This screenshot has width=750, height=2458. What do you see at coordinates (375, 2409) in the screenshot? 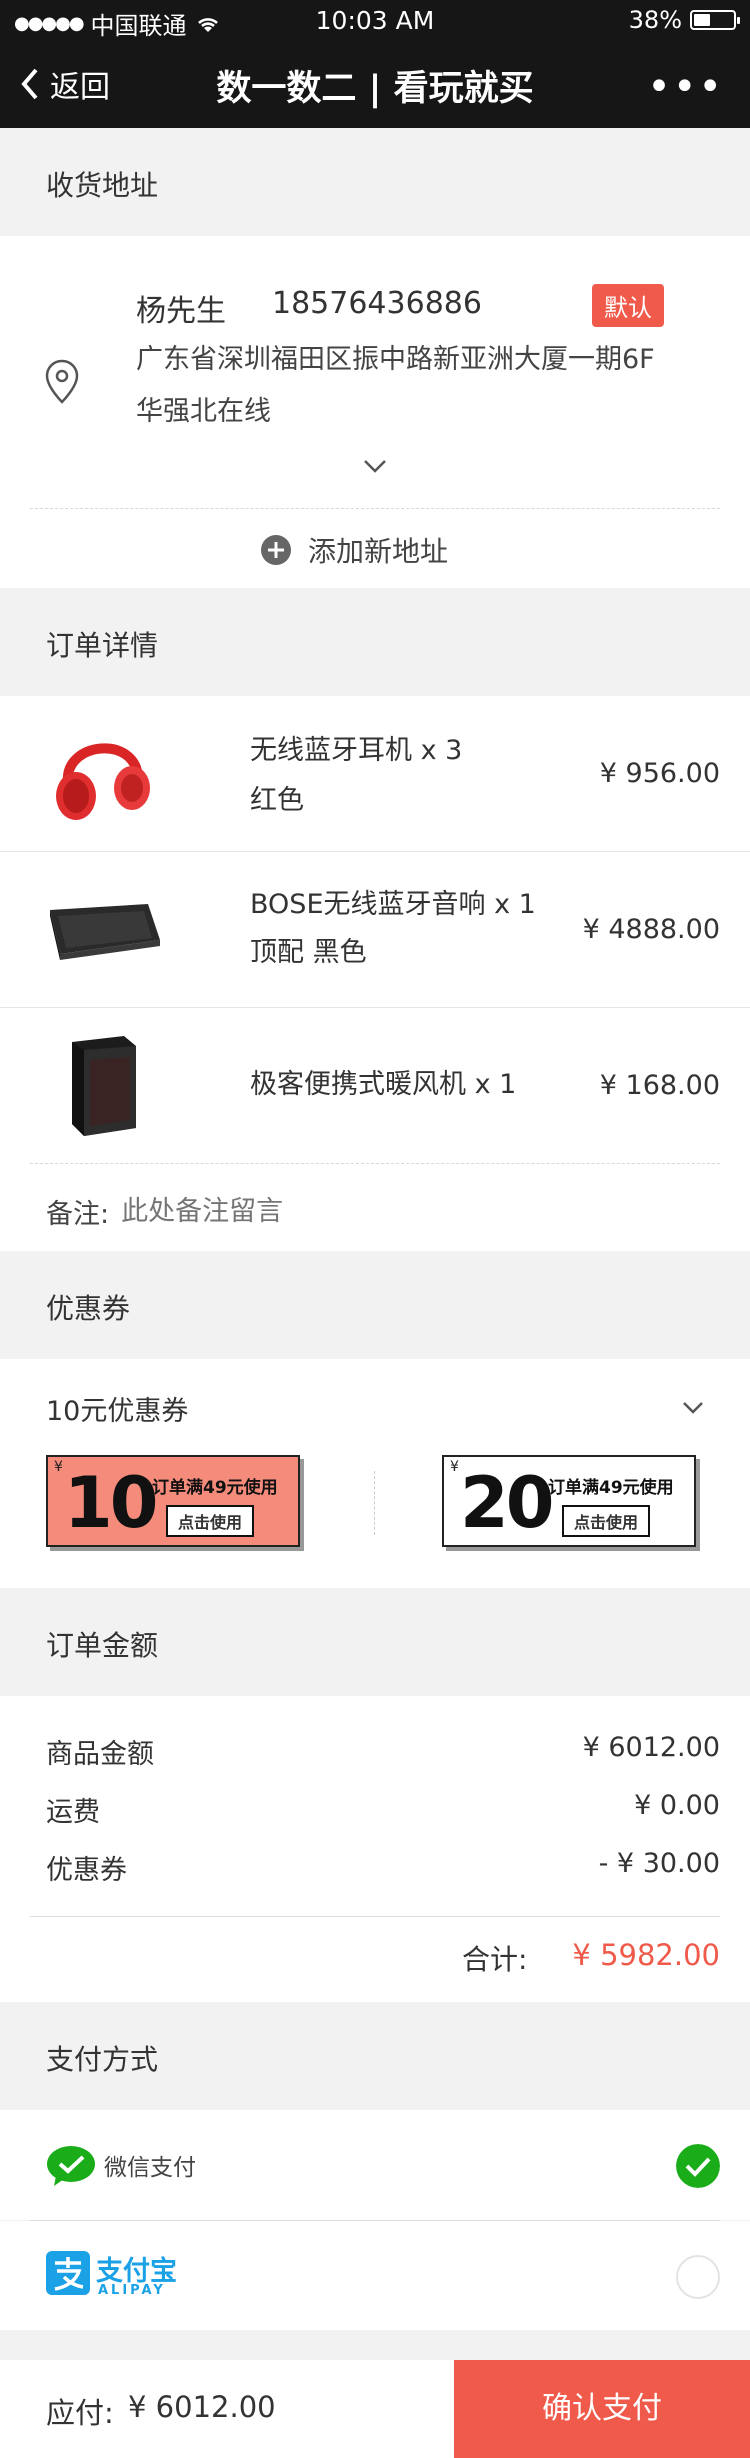
I see `checkout-footer: 应付: ¥ 6012.00 确认支付` at bounding box center [375, 2409].